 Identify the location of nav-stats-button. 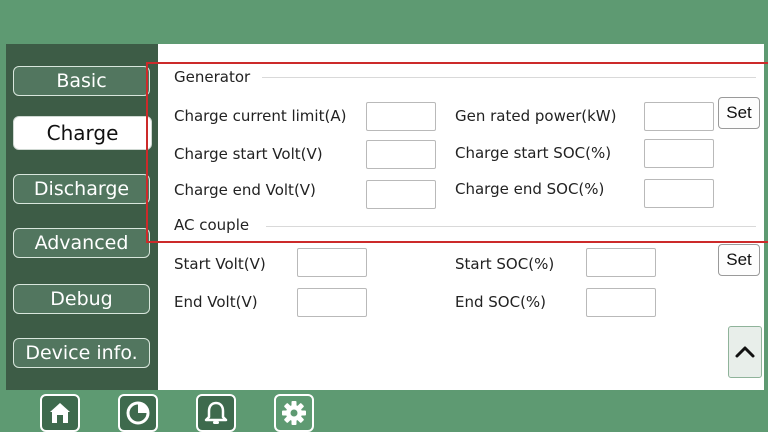
(138, 413).